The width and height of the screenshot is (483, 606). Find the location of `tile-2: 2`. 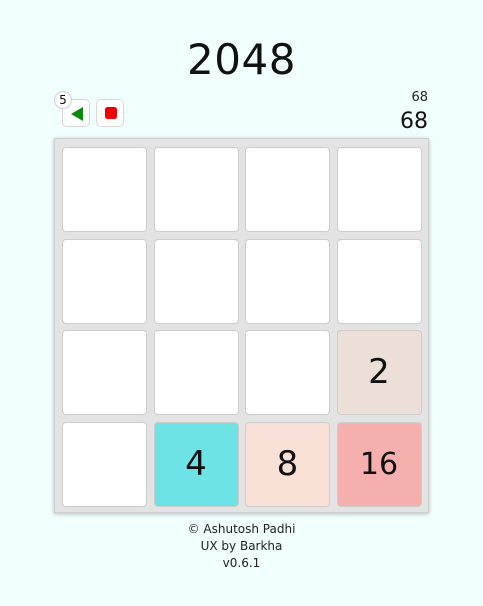

tile-2: 2 is located at coordinates (379, 372).